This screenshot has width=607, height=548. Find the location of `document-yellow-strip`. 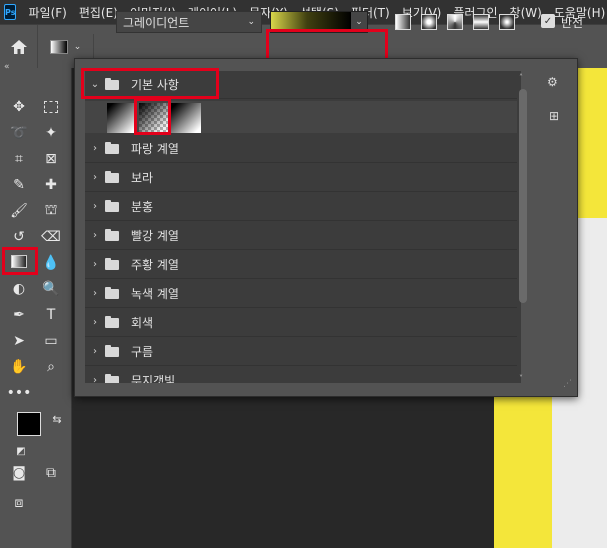

document-yellow-strip is located at coordinates (523, 472).